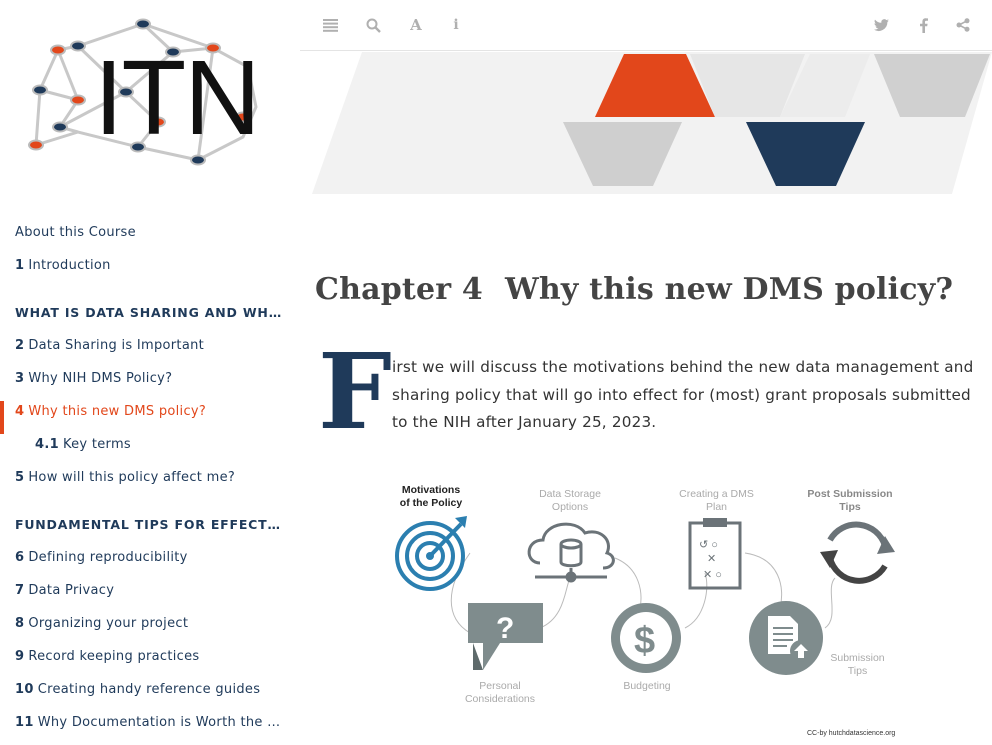 Image resolution: width=992 pixels, height=745 pixels. What do you see at coordinates (20, 557) in the screenshot?
I see `toc-item-number: 6` at bounding box center [20, 557].